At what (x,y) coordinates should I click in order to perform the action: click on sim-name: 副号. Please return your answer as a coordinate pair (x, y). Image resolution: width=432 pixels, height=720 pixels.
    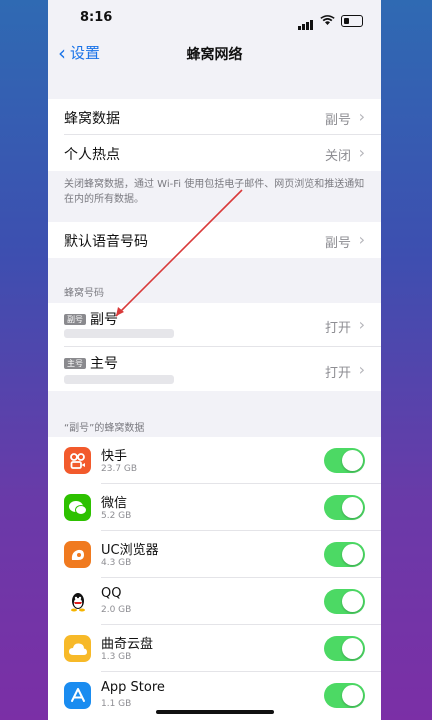
    Looking at the image, I should click on (104, 320).